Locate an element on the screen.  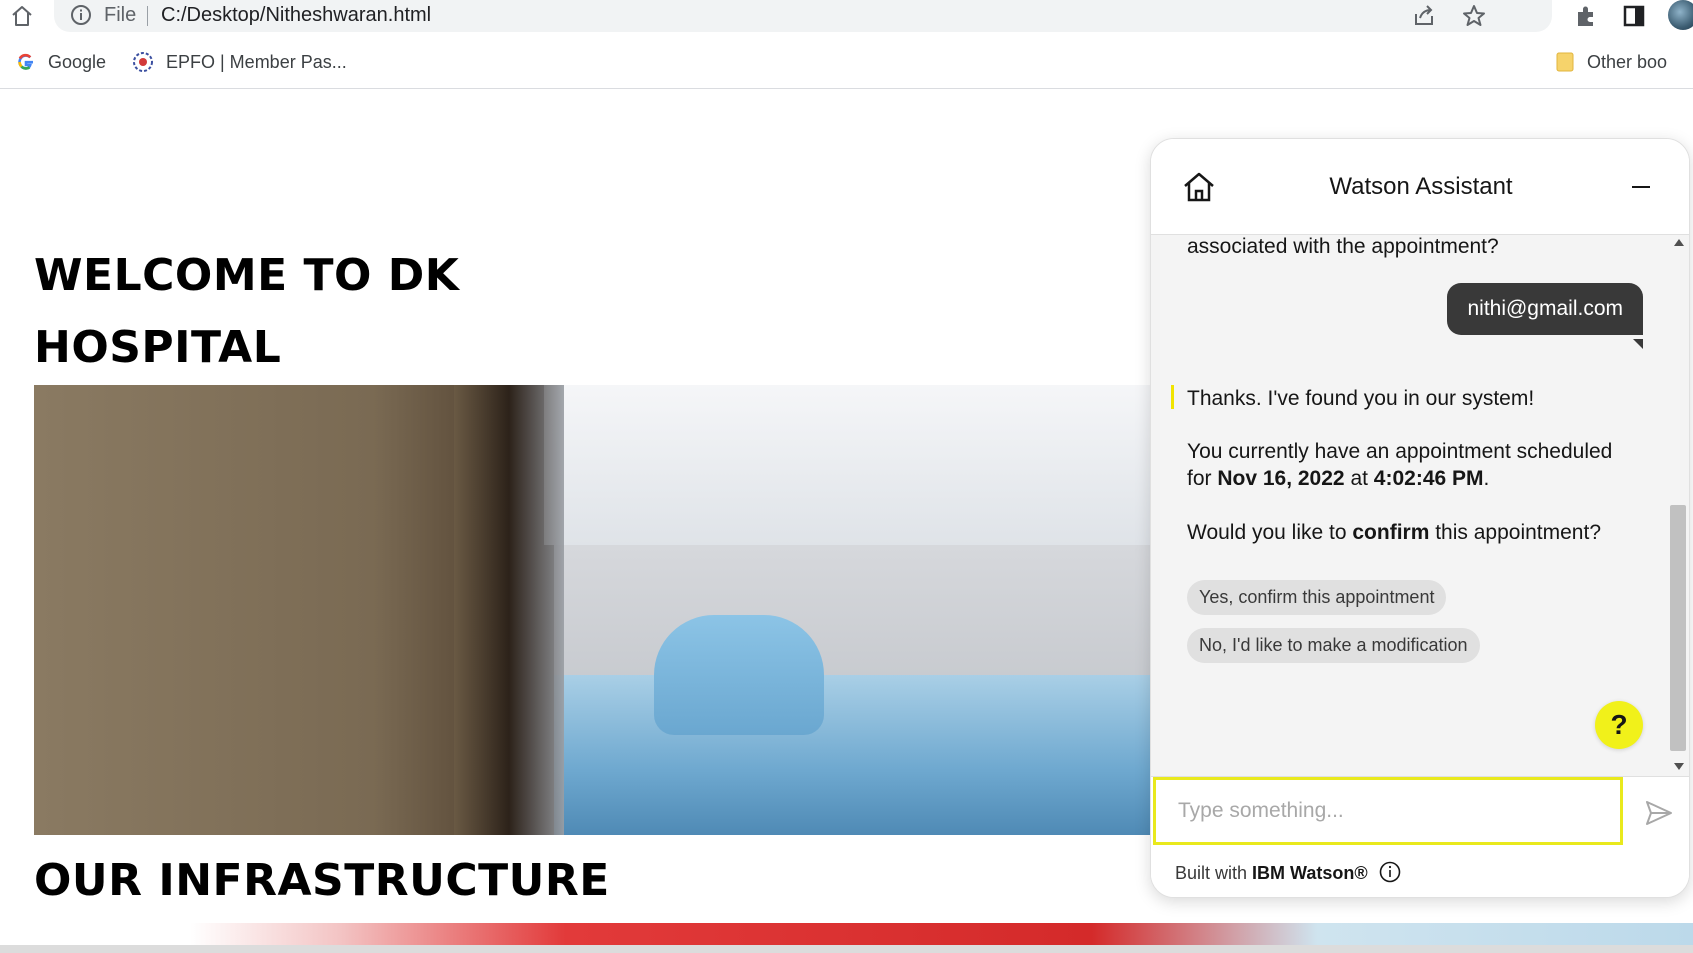
other-bookmarks-label: Other boo is located at coordinates (1627, 61).